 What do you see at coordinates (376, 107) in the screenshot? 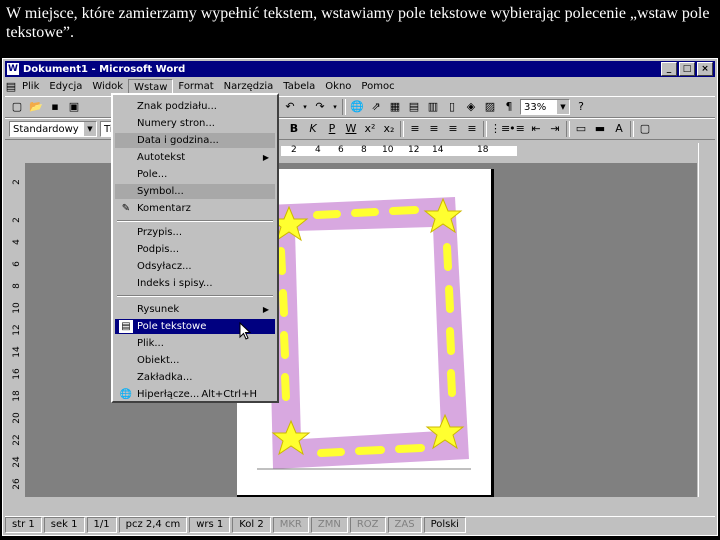
I see `insert-hyperlink-icon: ⇗` at bounding box center [376, 107].